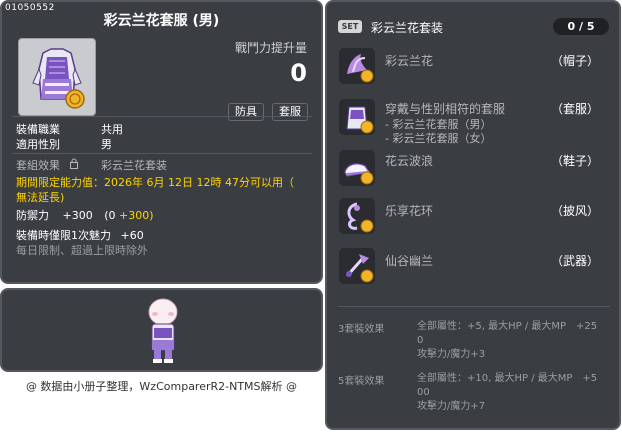  What do you see at coordinates (38, 165) in the screenshot?
I see `set-effect-label: 套組效果` at bounding box center [38, 165].